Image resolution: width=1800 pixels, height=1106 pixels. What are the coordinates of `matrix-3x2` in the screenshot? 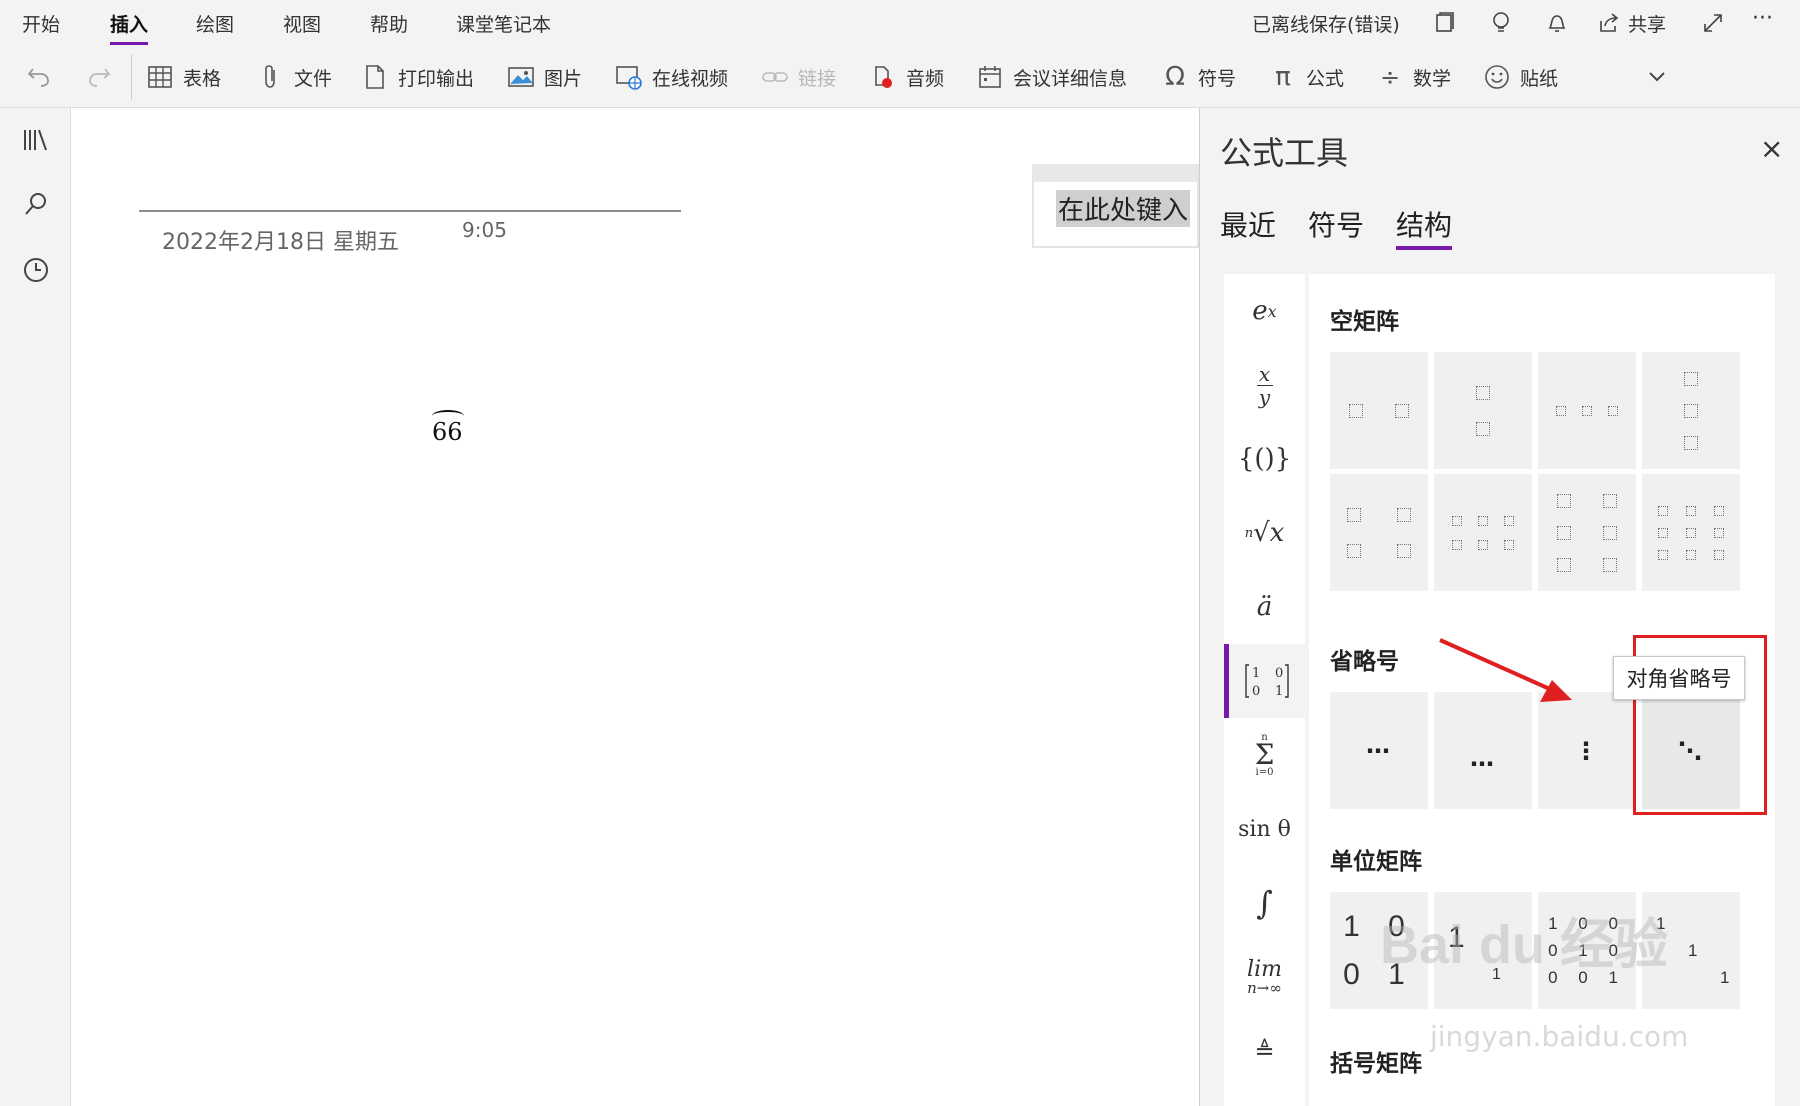 It's located at (1587, 532).